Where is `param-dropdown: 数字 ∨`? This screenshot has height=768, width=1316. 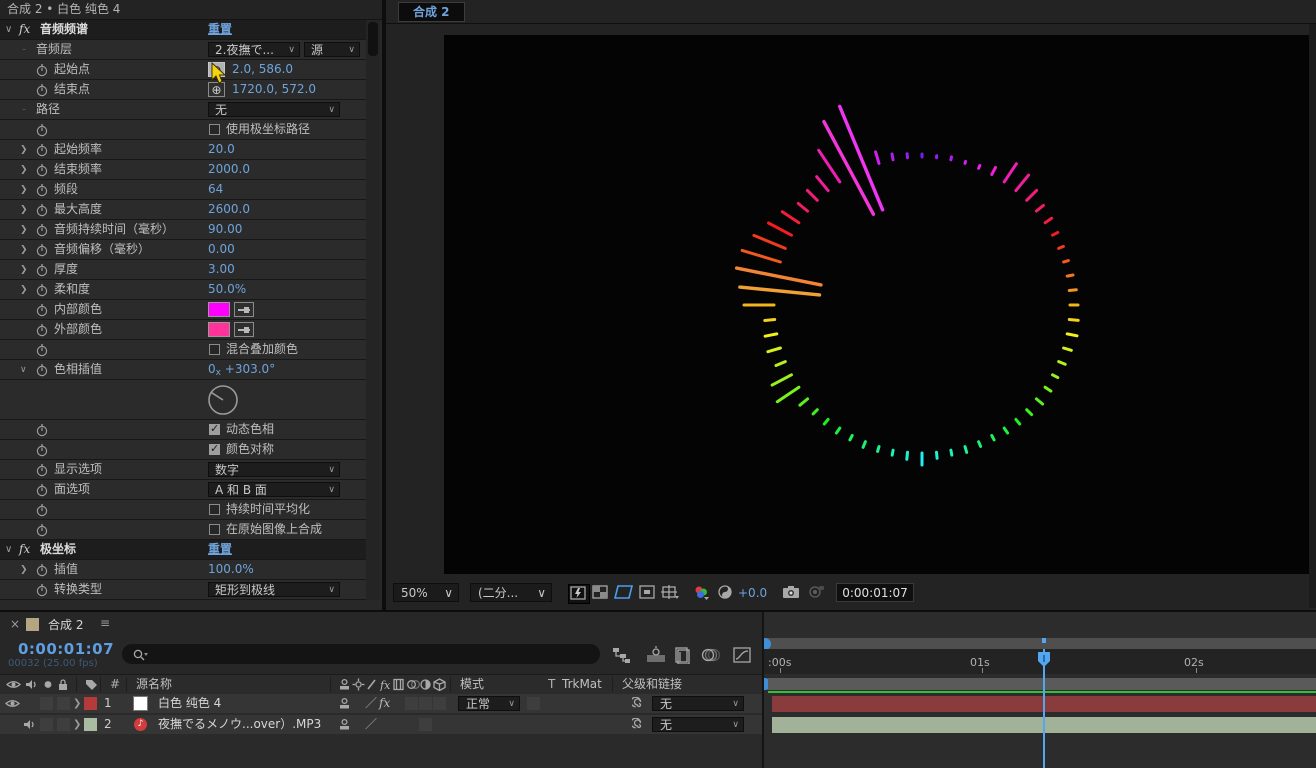 param-dropdown: 数字 ∨ is located at coordinates (274, 469).